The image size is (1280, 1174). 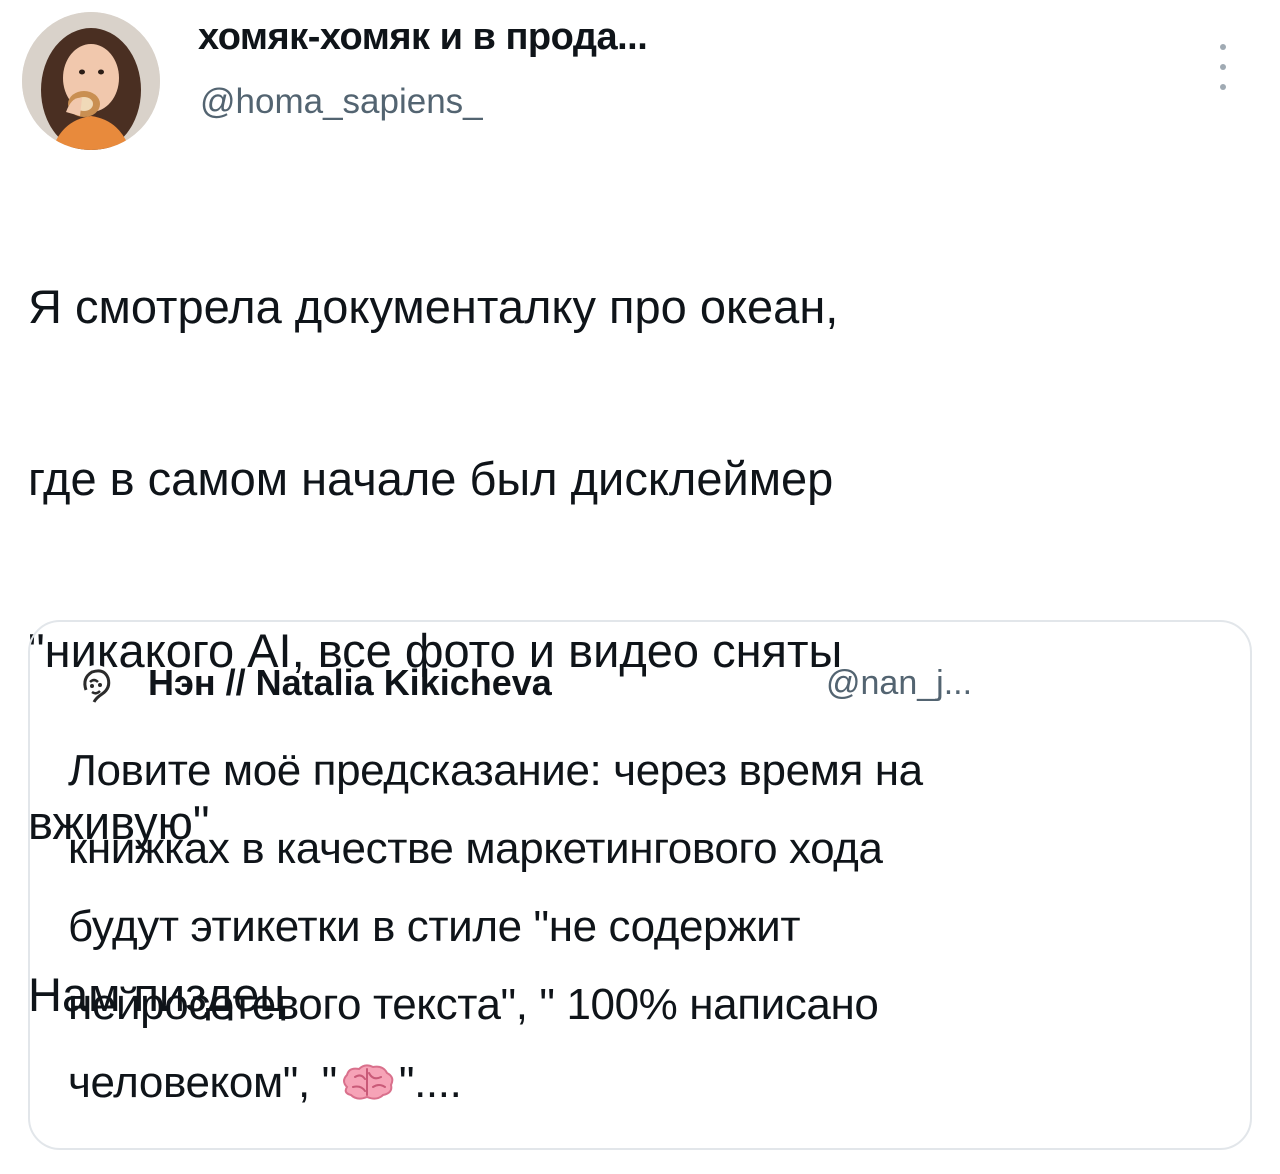 I want to click on quote-text-line: Ловите моё предсказание: через время на, so click(x=495, y=770).